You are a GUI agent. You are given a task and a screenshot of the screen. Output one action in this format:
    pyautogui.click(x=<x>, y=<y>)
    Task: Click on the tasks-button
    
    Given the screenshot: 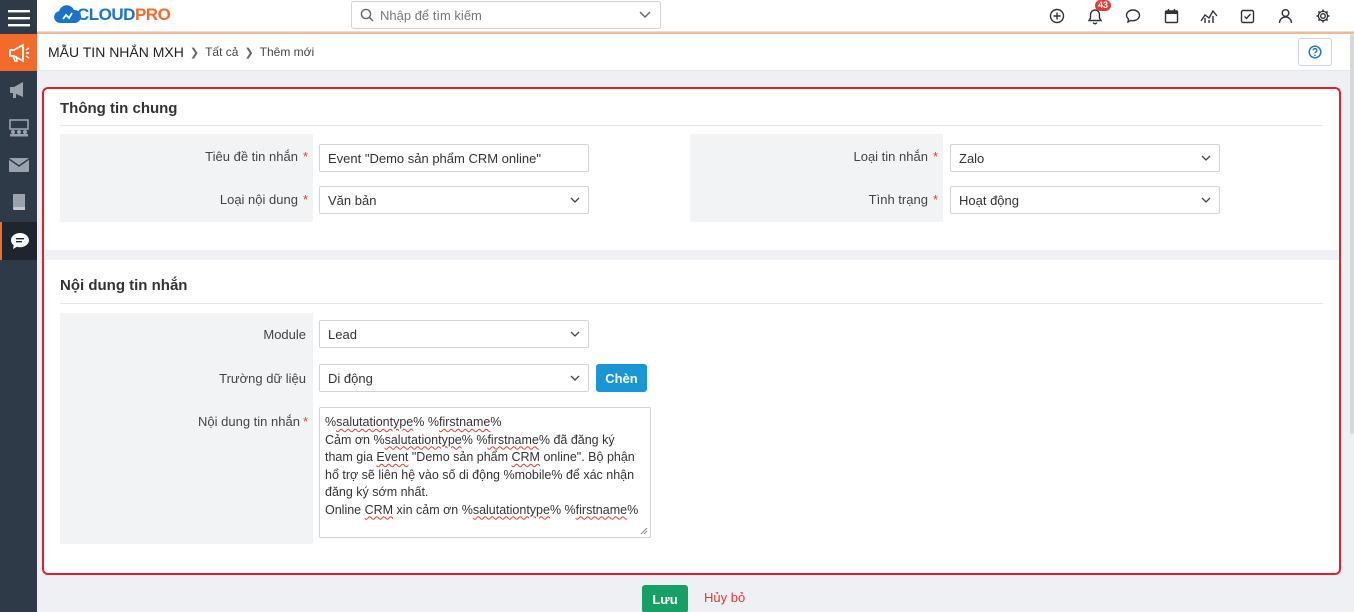 What is the action you would take?
    pyautogui.click(x=1247, y=16)
    